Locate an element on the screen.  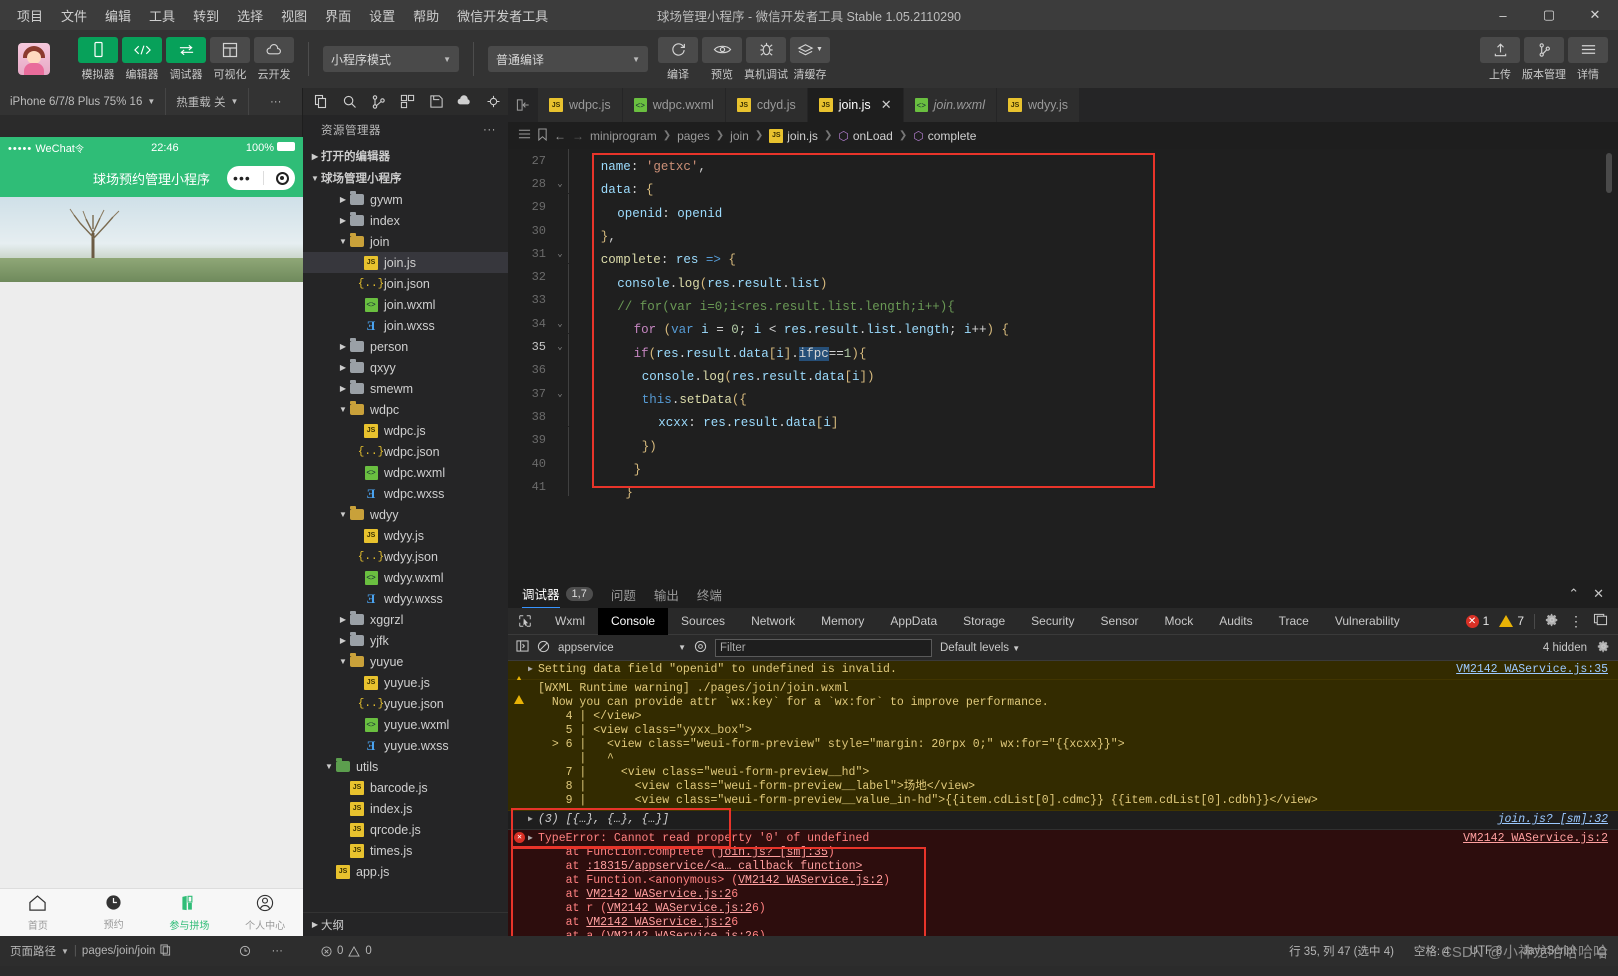
devtools-tab-Mock: Mock is located at coordinates (1179, 621).